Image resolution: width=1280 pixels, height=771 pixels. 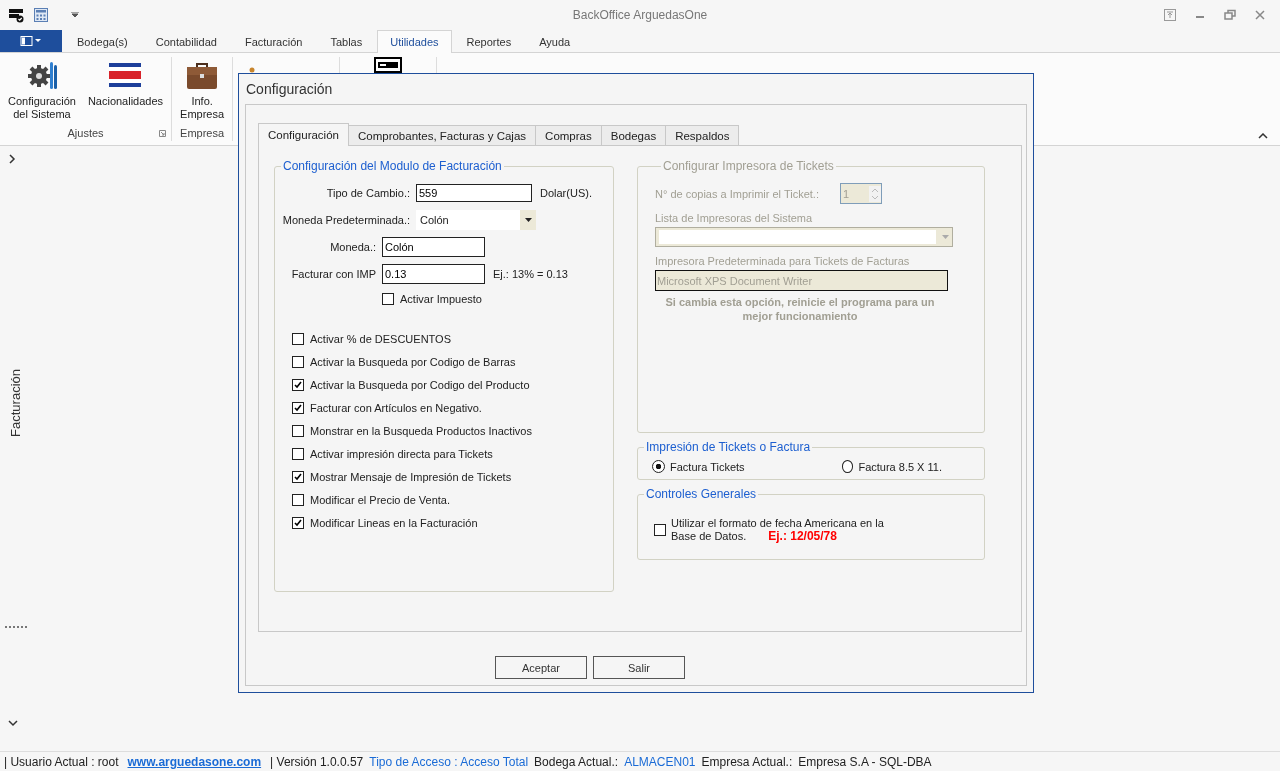 What do you see at coordinates (421, 430) in the screenshot?
I see `checkbox-label: Monstrar en la Busqueda Productos Inactivos` at bounding box center [421, 430].